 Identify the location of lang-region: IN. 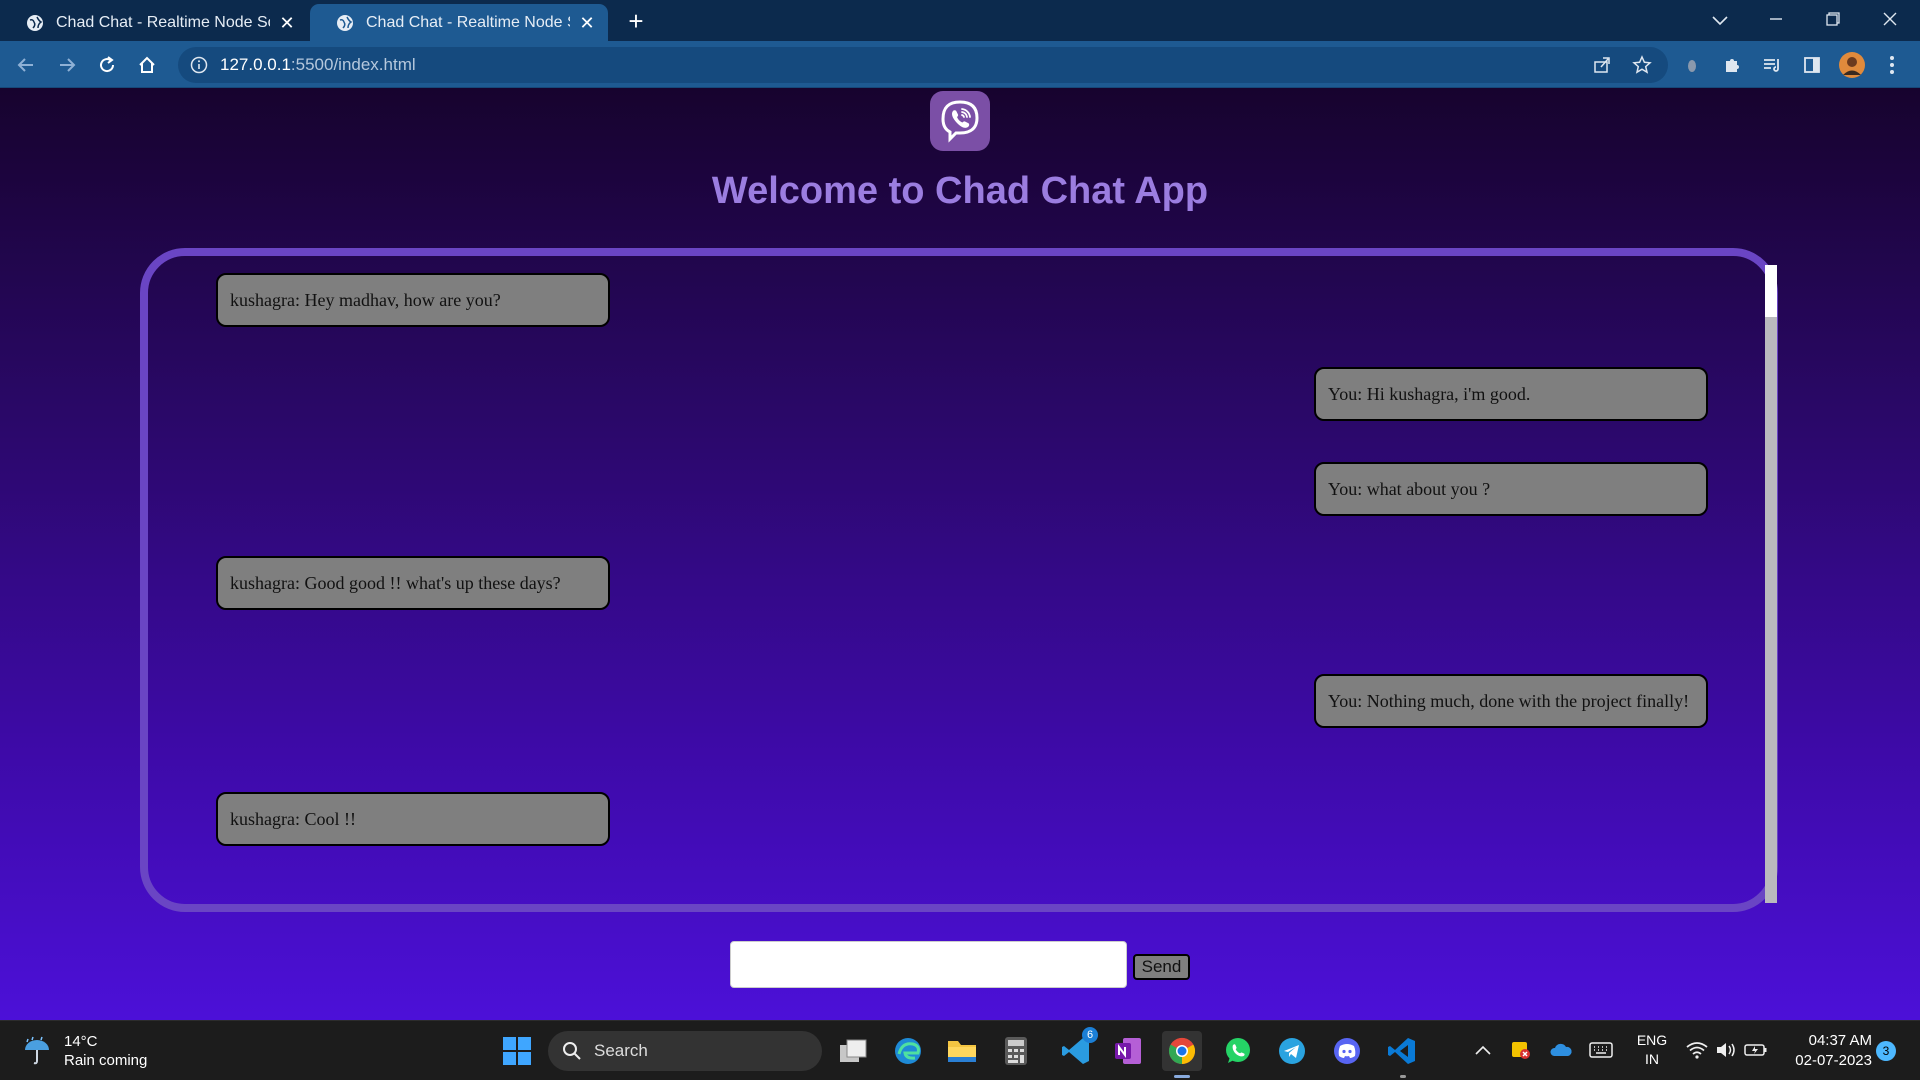
(1652, 1059).